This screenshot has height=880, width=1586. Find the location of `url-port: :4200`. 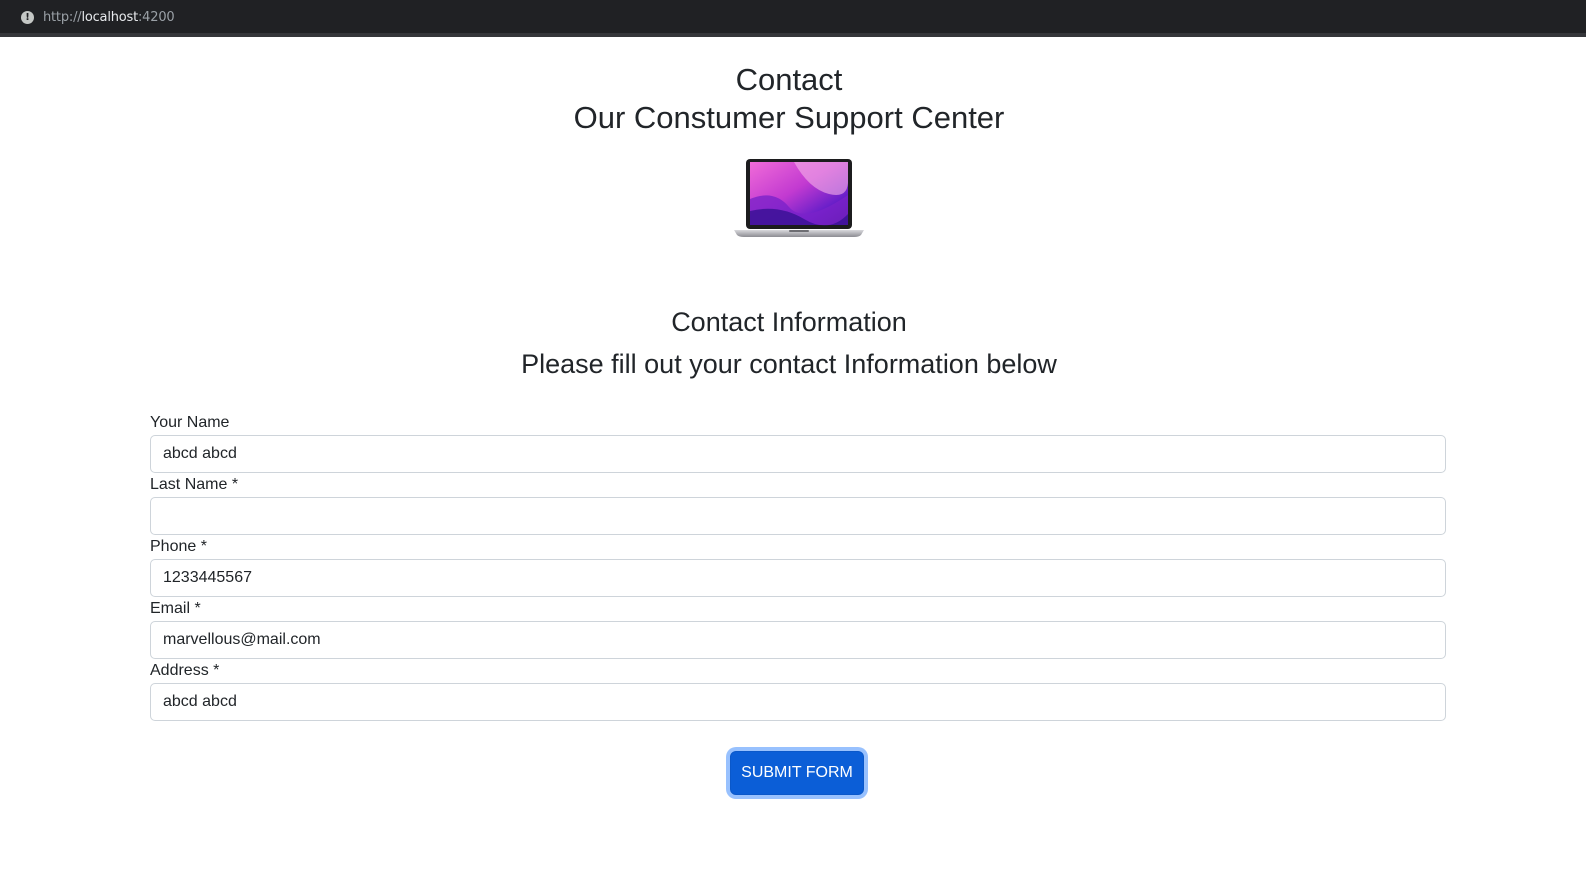

url-port: :4200 is located at coordinates (156, 17).